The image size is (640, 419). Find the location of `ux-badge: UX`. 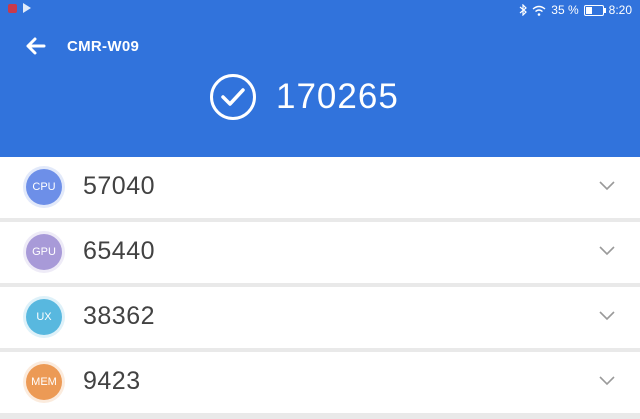

ux-badge: UX is located at coordinates (44, 317).